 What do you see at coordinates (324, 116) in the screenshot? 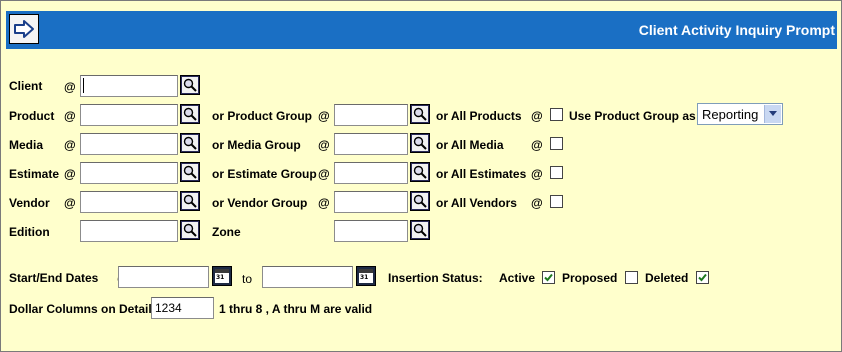
I see `product-group-at-symbol: @` at bounding box center [324, 116].